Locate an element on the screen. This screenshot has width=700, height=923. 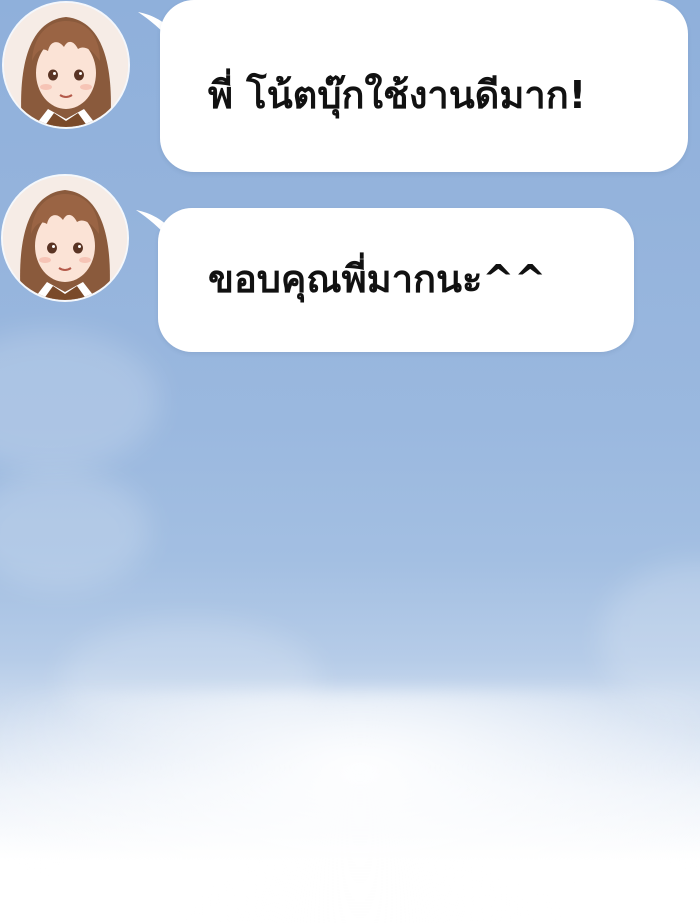
message-text: พี่ โน้ตบุ๊กใช้งานดีมาก! is located at coordinates (397, 95).